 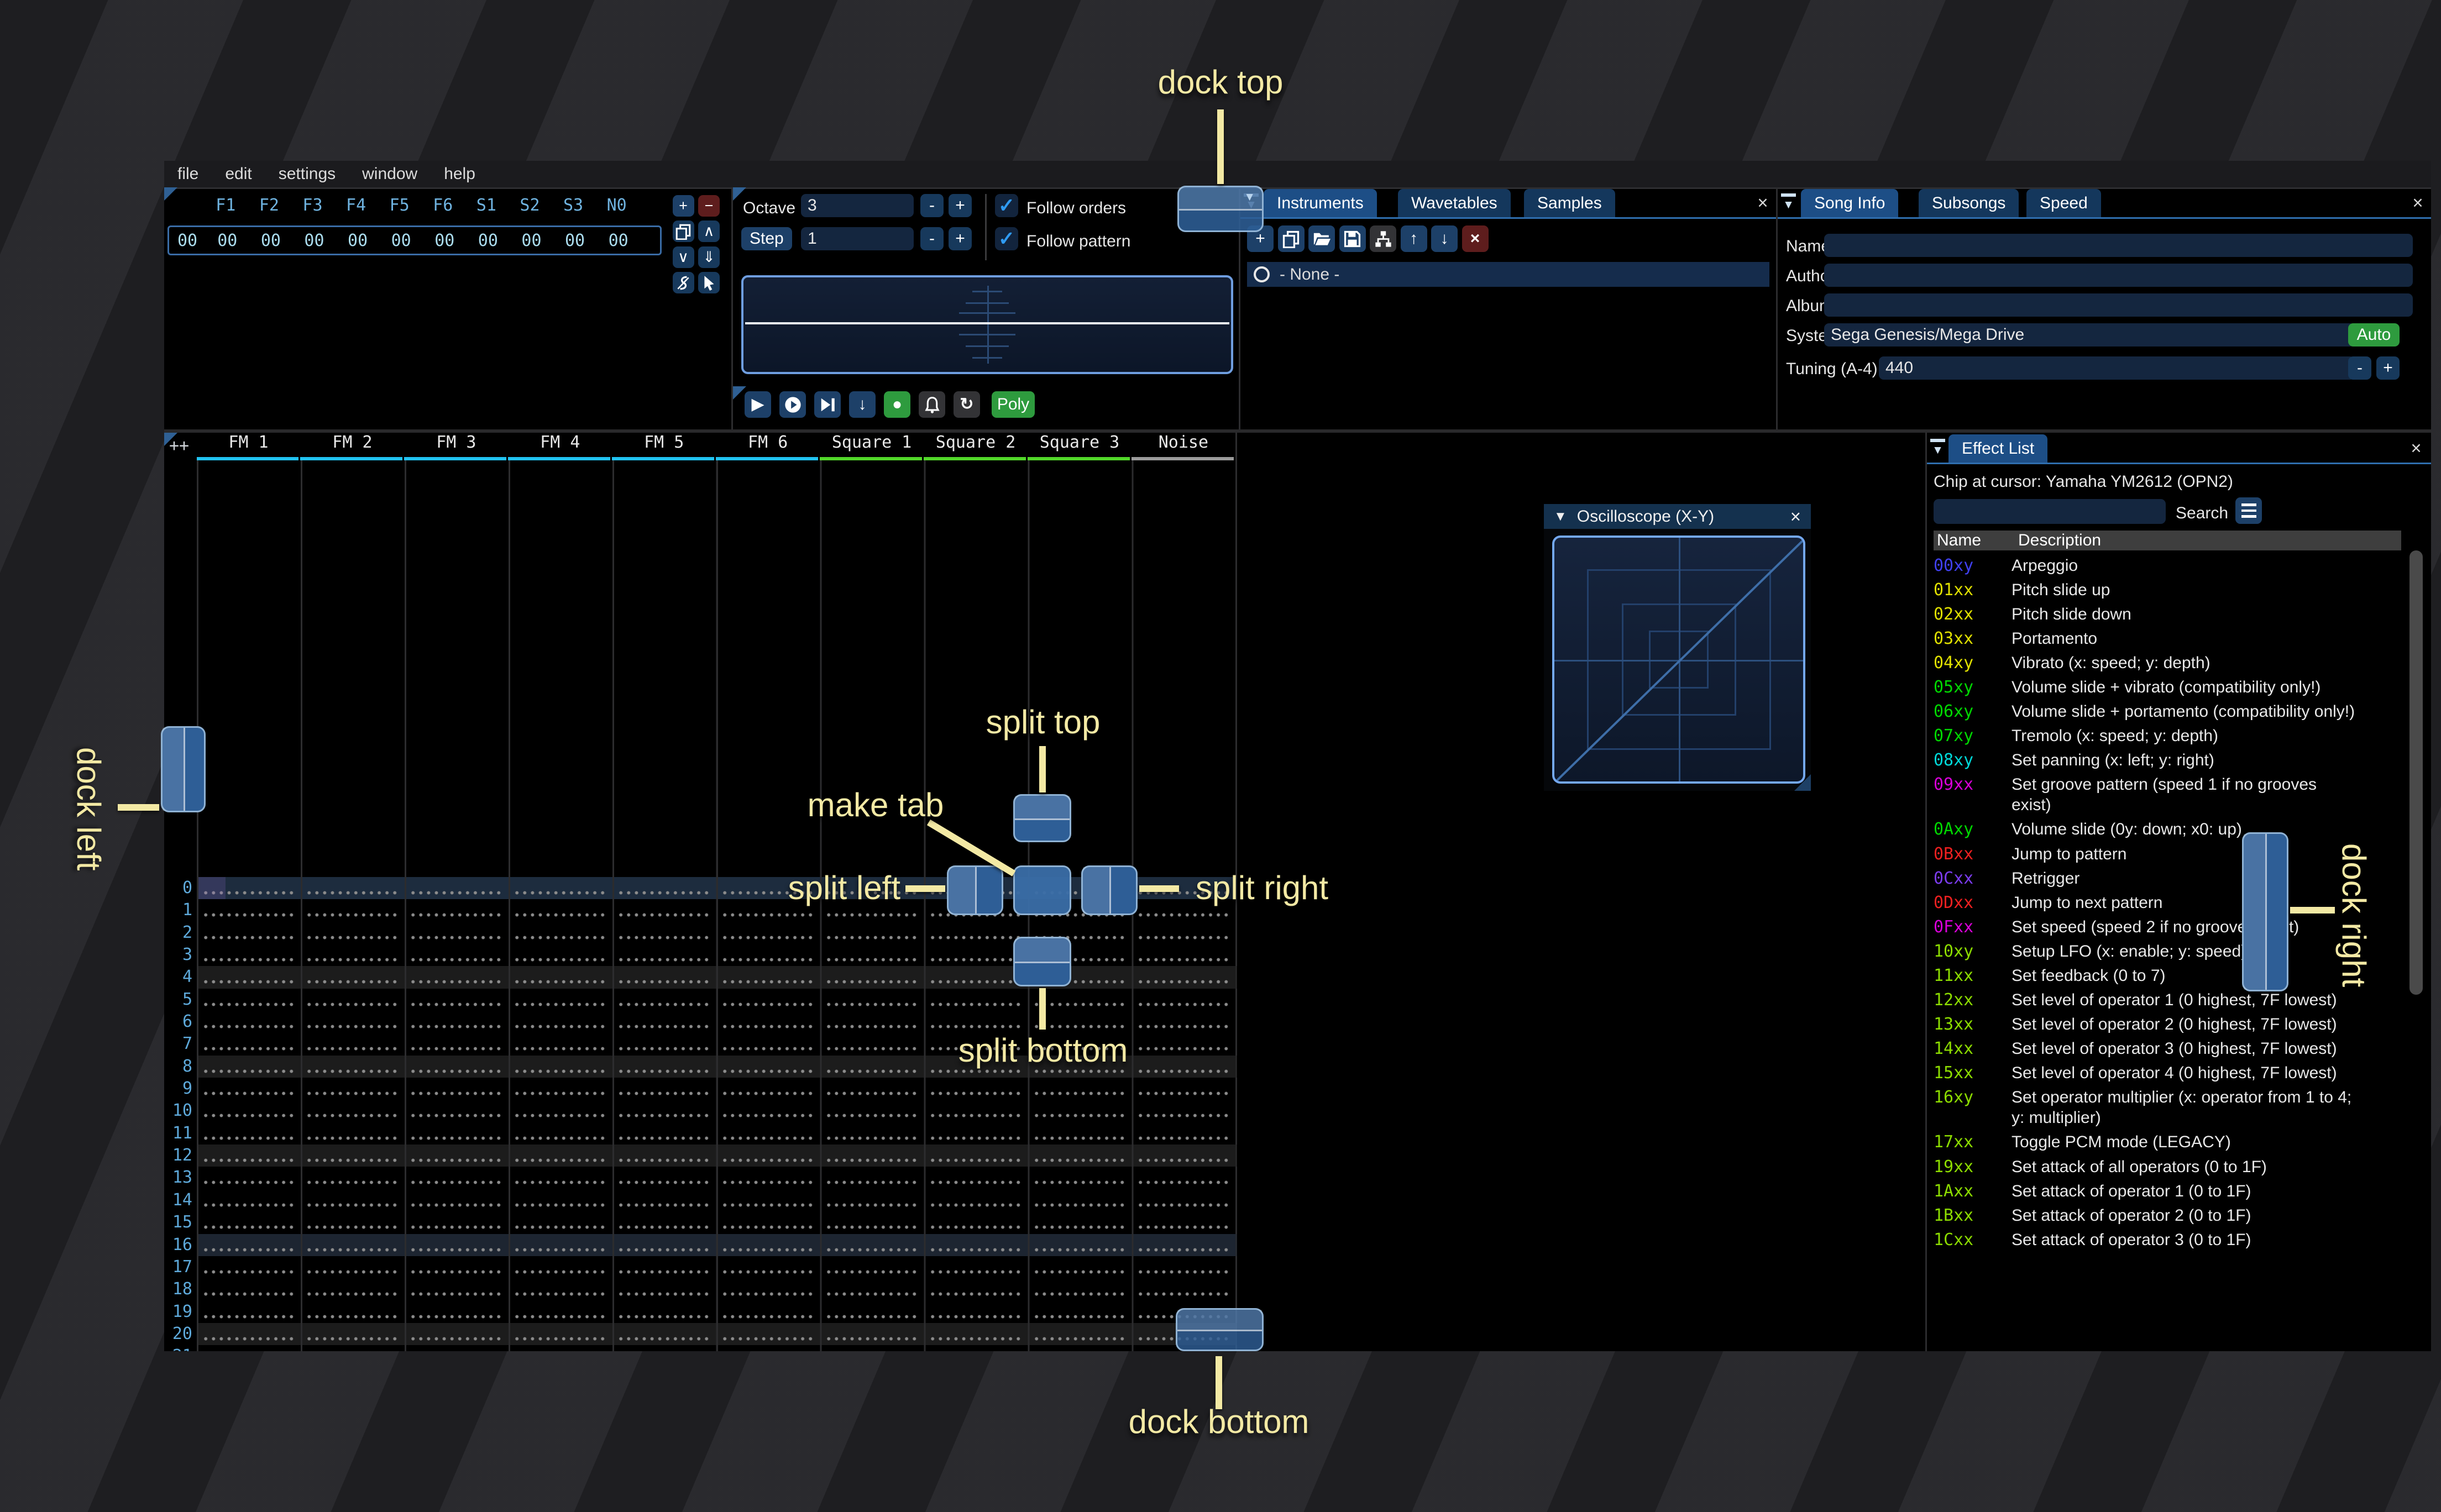 I want to click on effect-row: 17xx Toggle PCM mode (LEGACY), so click(x=2176, y=1143).